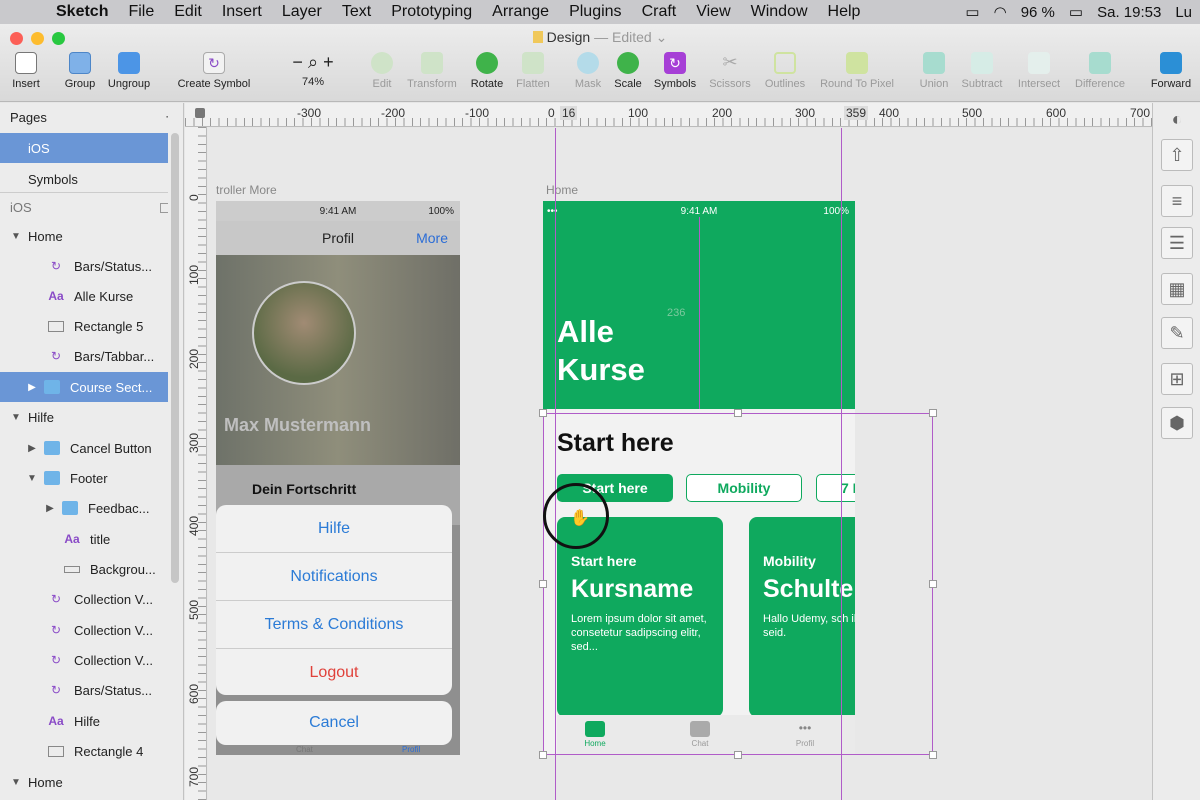 The image size is (1200, 800). Describe the element at coordinates (431, 12) in the screenshot. I see `menu-prototyping: Prototyping` at that location.